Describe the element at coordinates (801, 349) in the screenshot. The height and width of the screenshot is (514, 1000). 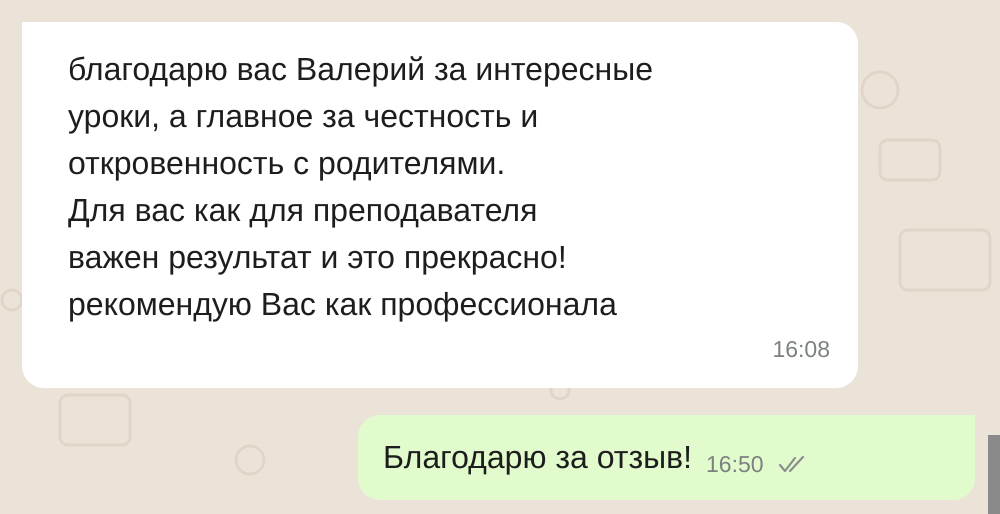
I see `message-time: 16:08` at that location.